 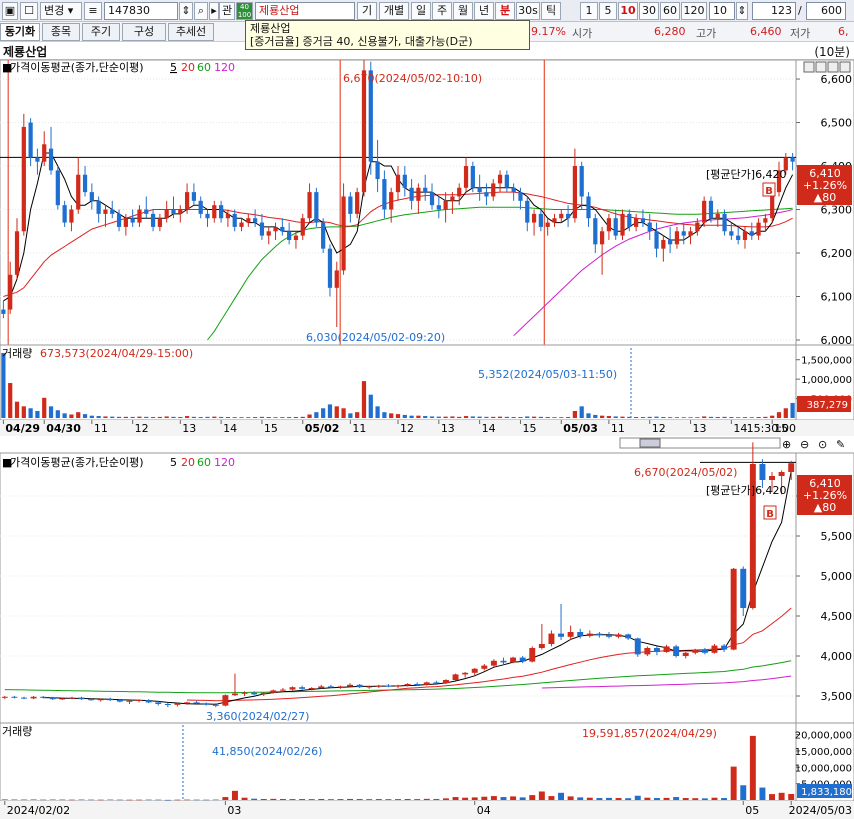 I want to click on tab-stock: 종목, so click(x=61, y=32).